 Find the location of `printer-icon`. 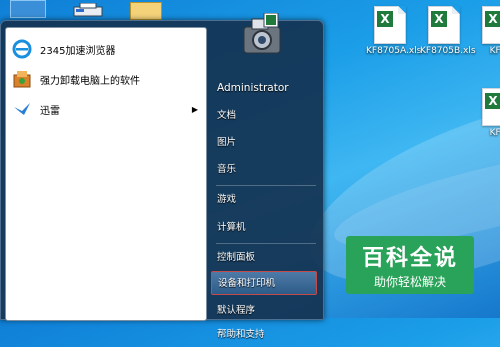

printer-icon is located at coordinates (88, 9).